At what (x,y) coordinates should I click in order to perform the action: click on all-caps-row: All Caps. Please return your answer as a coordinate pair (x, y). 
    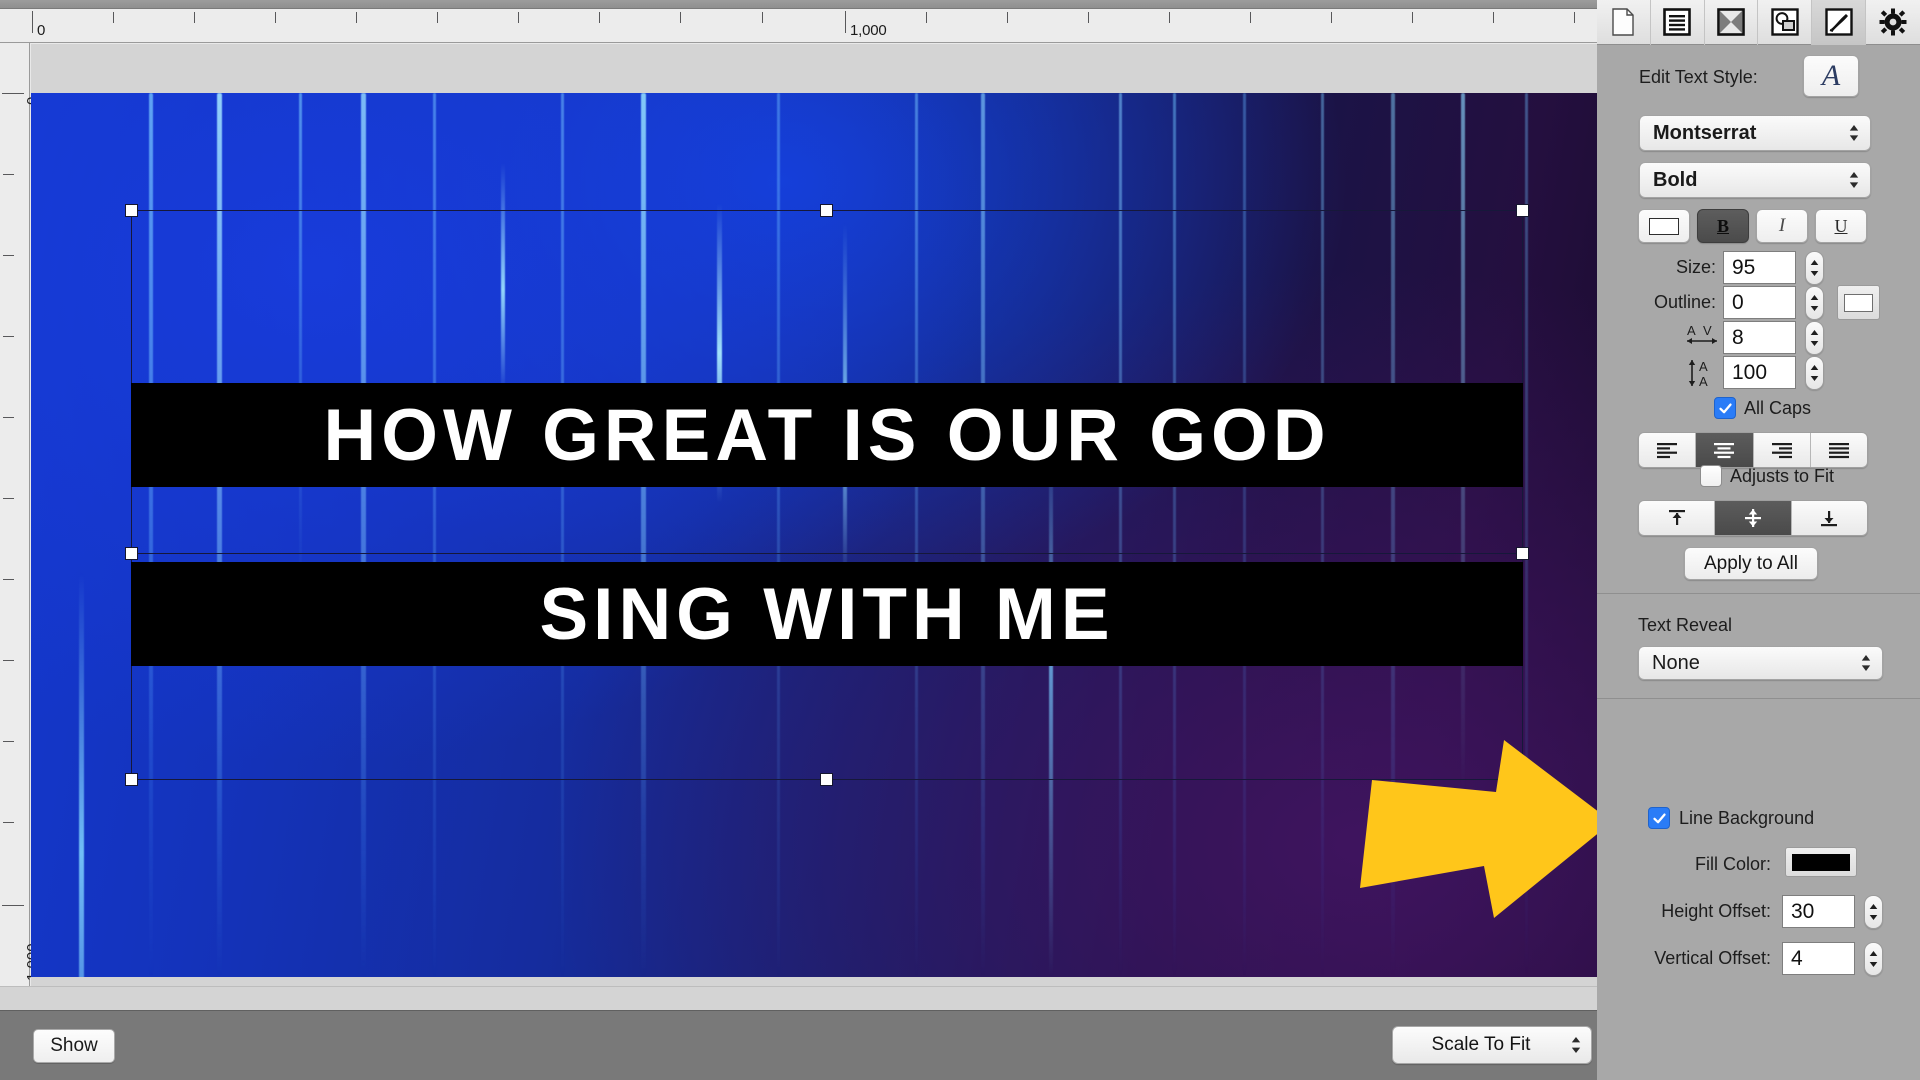
    Looking at the image, I should click on (1762, 408).